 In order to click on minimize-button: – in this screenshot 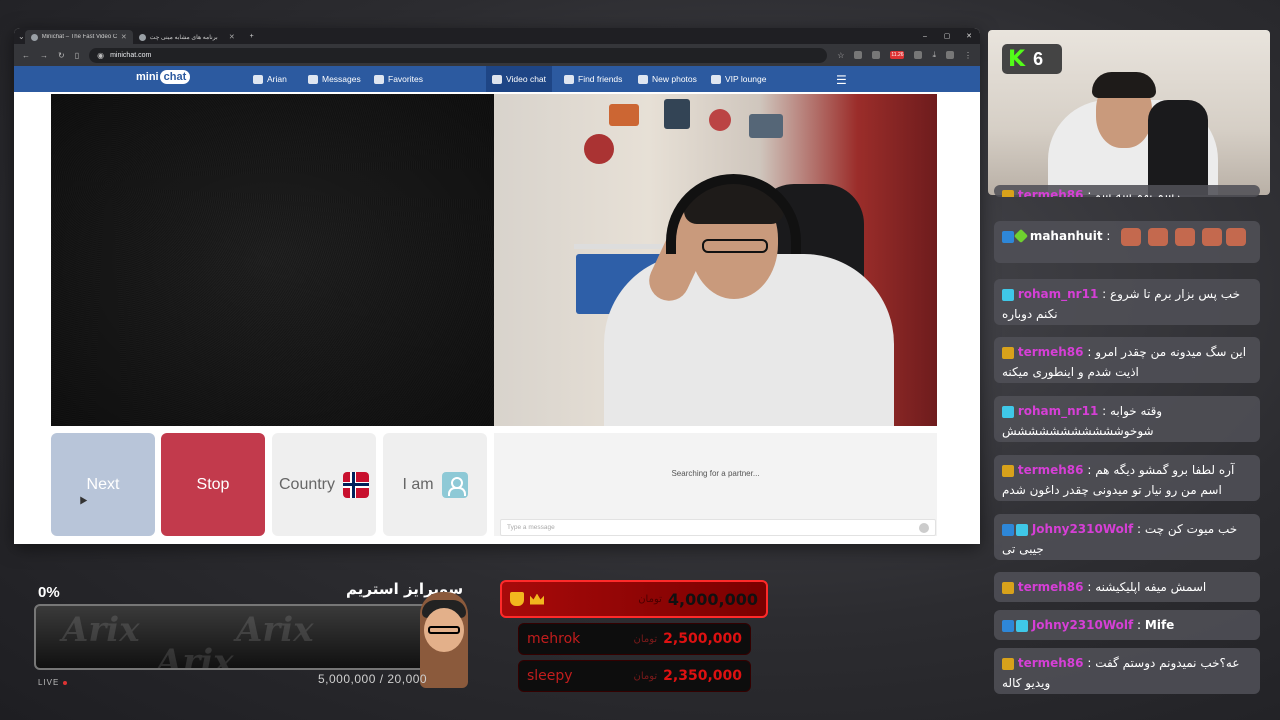, I will do `click(925, 36)`.